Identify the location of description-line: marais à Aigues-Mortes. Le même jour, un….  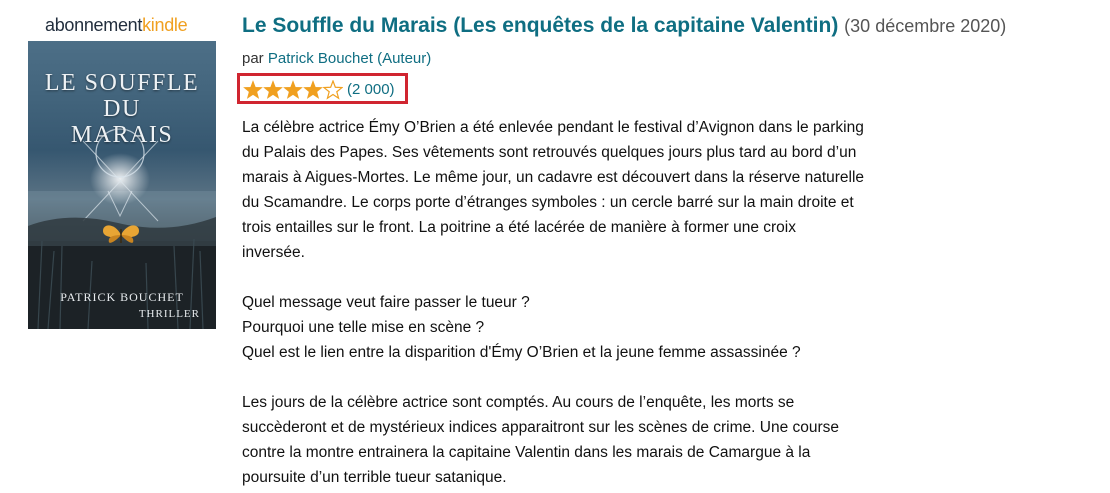
(553, 177).